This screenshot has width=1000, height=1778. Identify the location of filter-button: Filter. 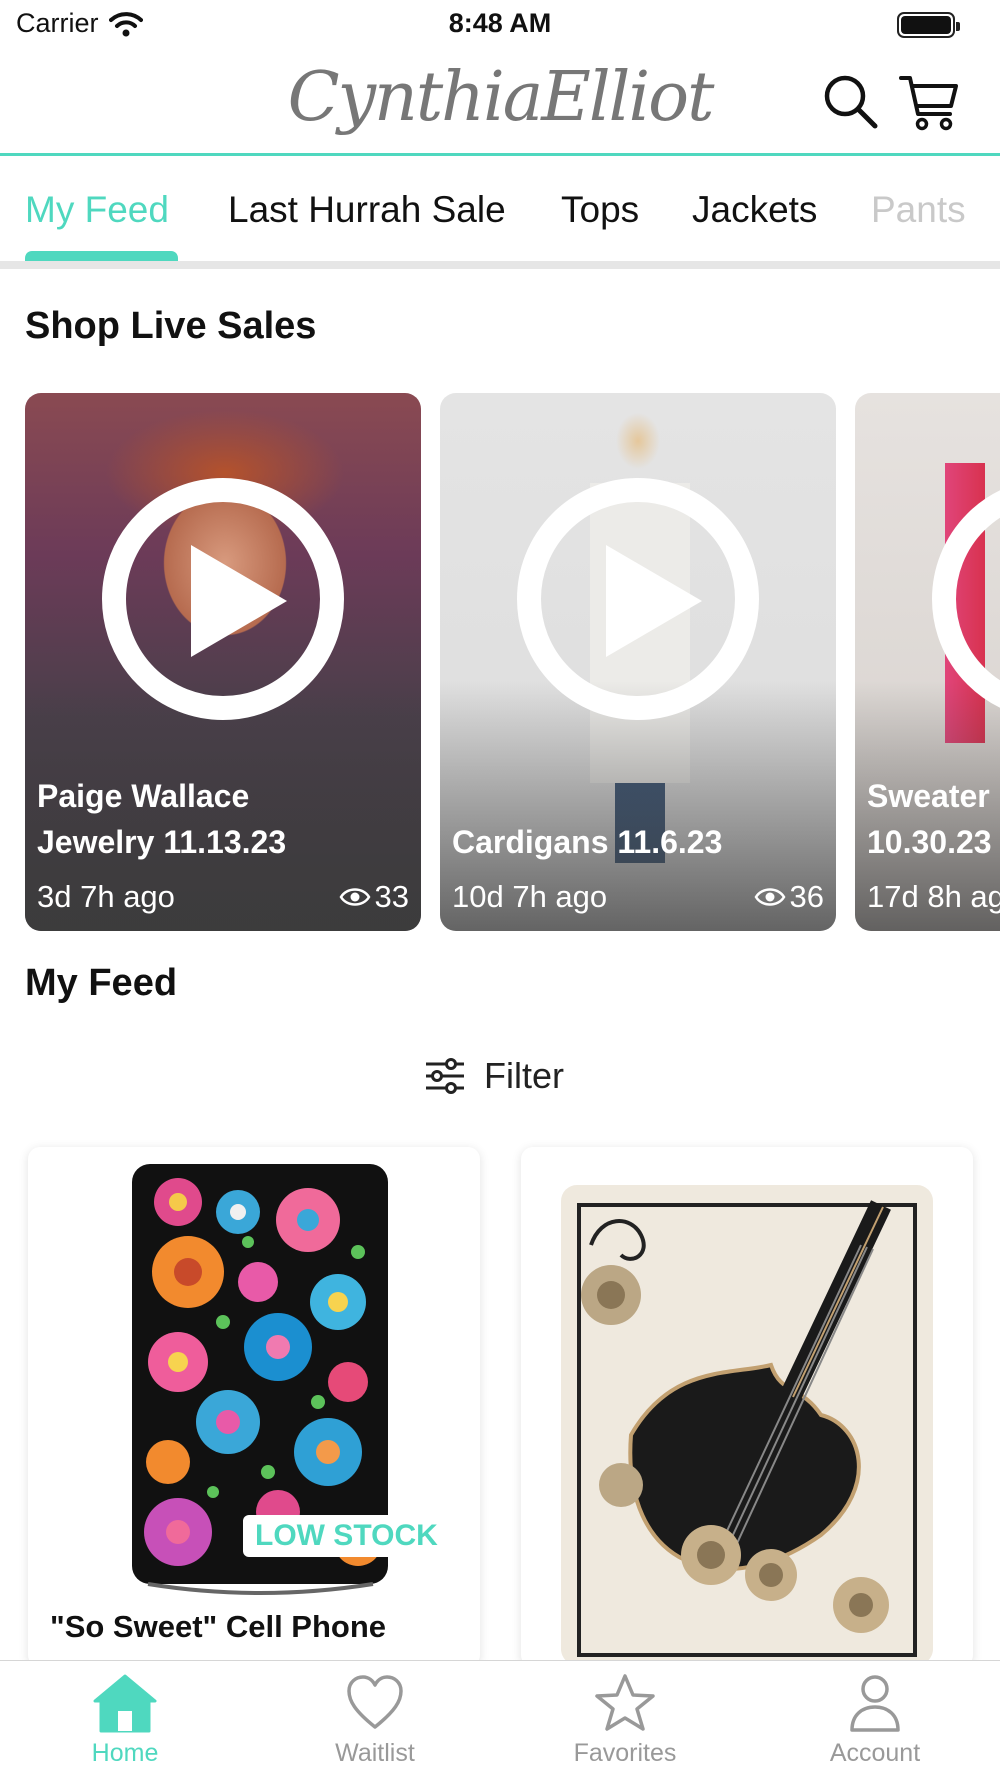
(494, 1076).